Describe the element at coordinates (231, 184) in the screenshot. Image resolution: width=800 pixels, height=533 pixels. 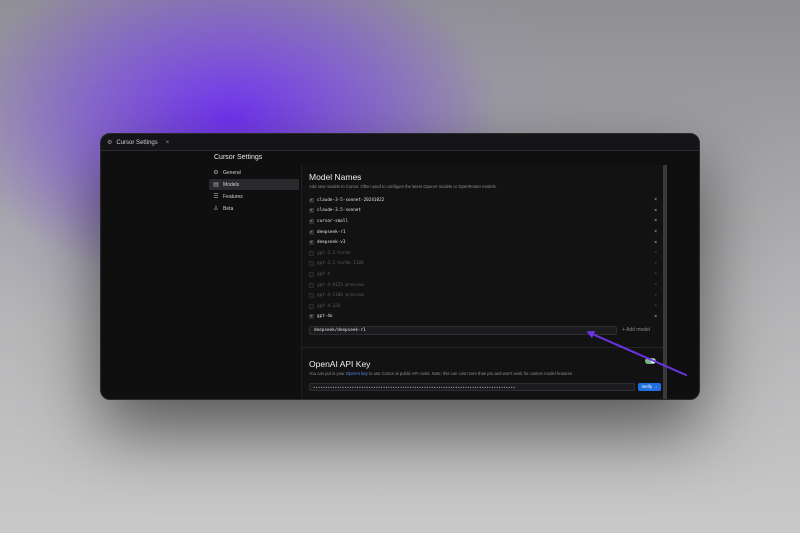
I see `sidebar-item-label: Models` at that location.